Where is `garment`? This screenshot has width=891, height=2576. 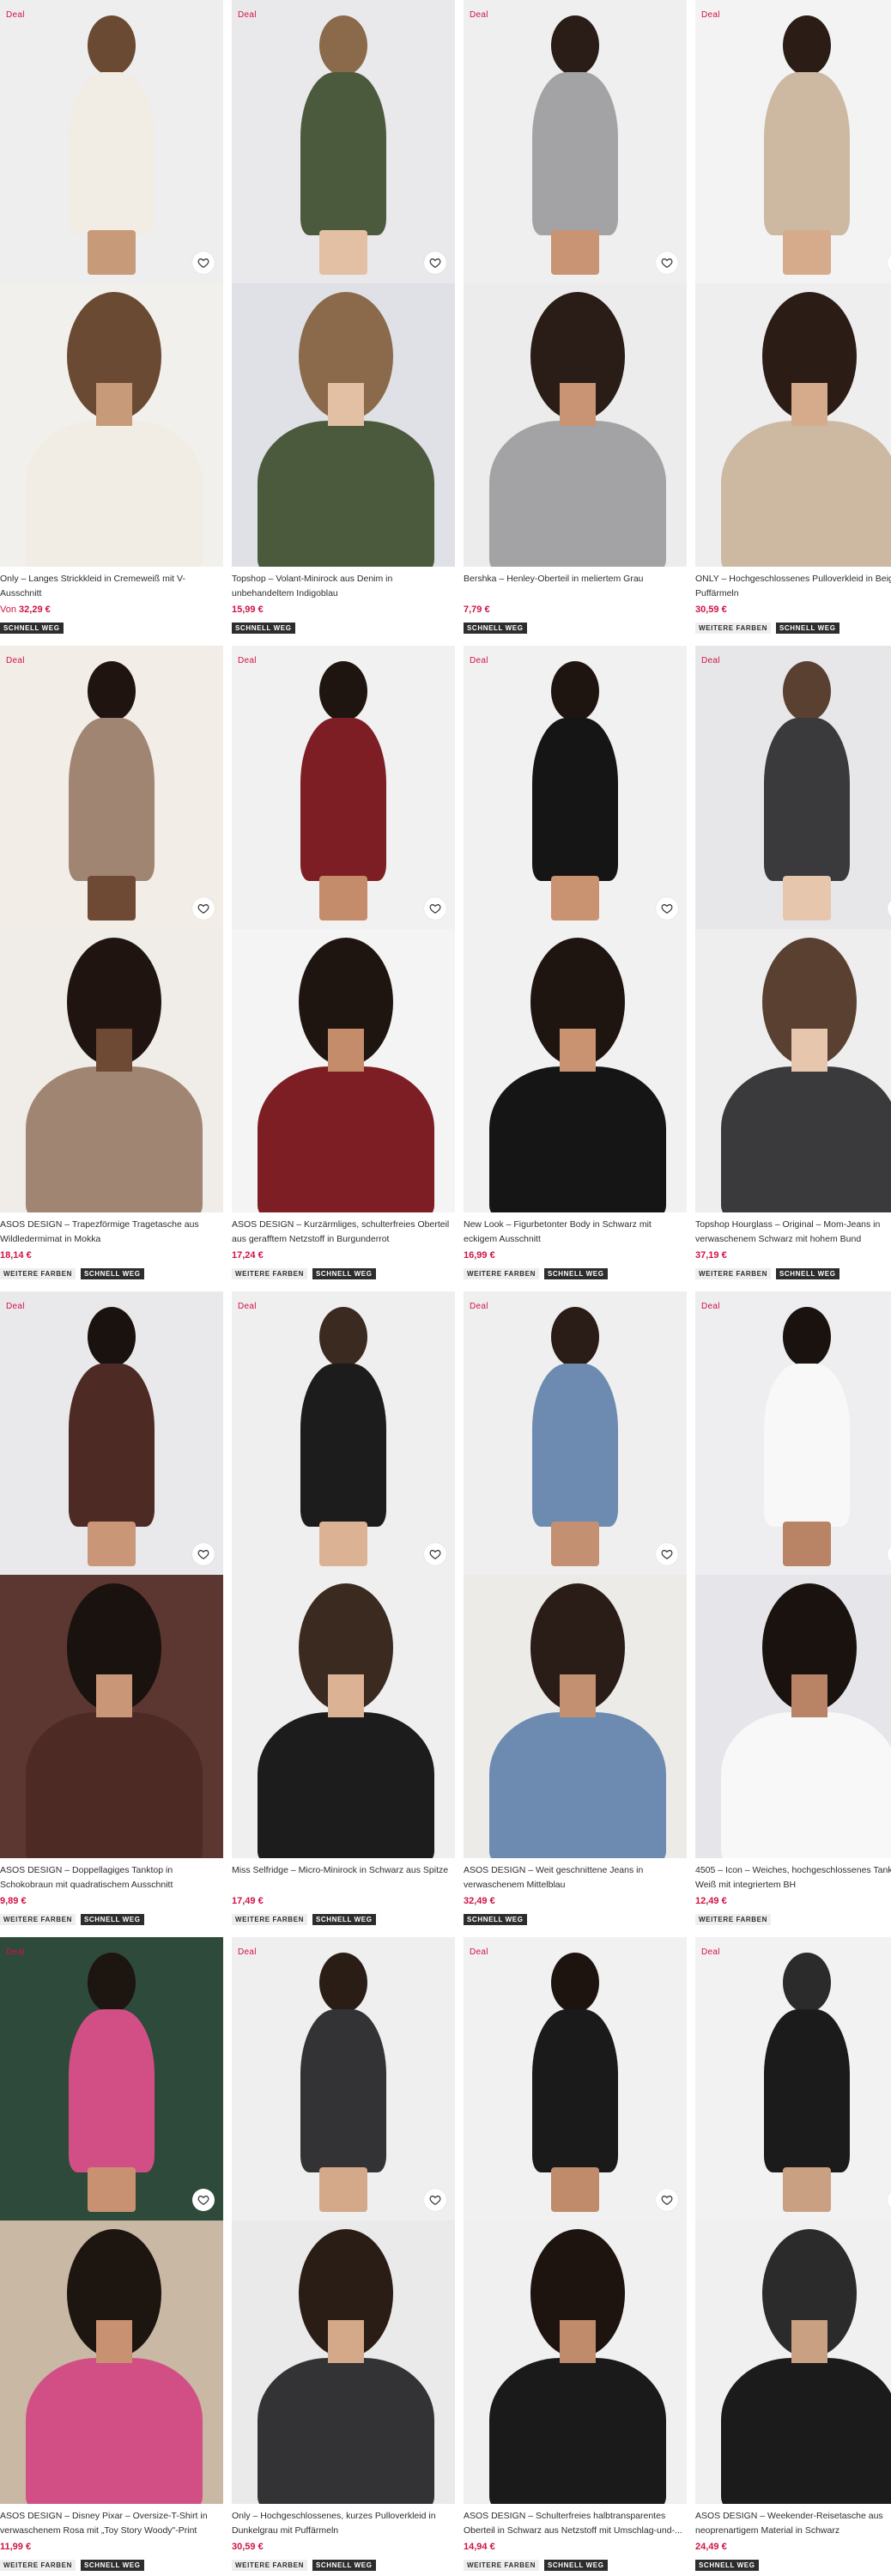 garment is located at coordinates (346, 494).